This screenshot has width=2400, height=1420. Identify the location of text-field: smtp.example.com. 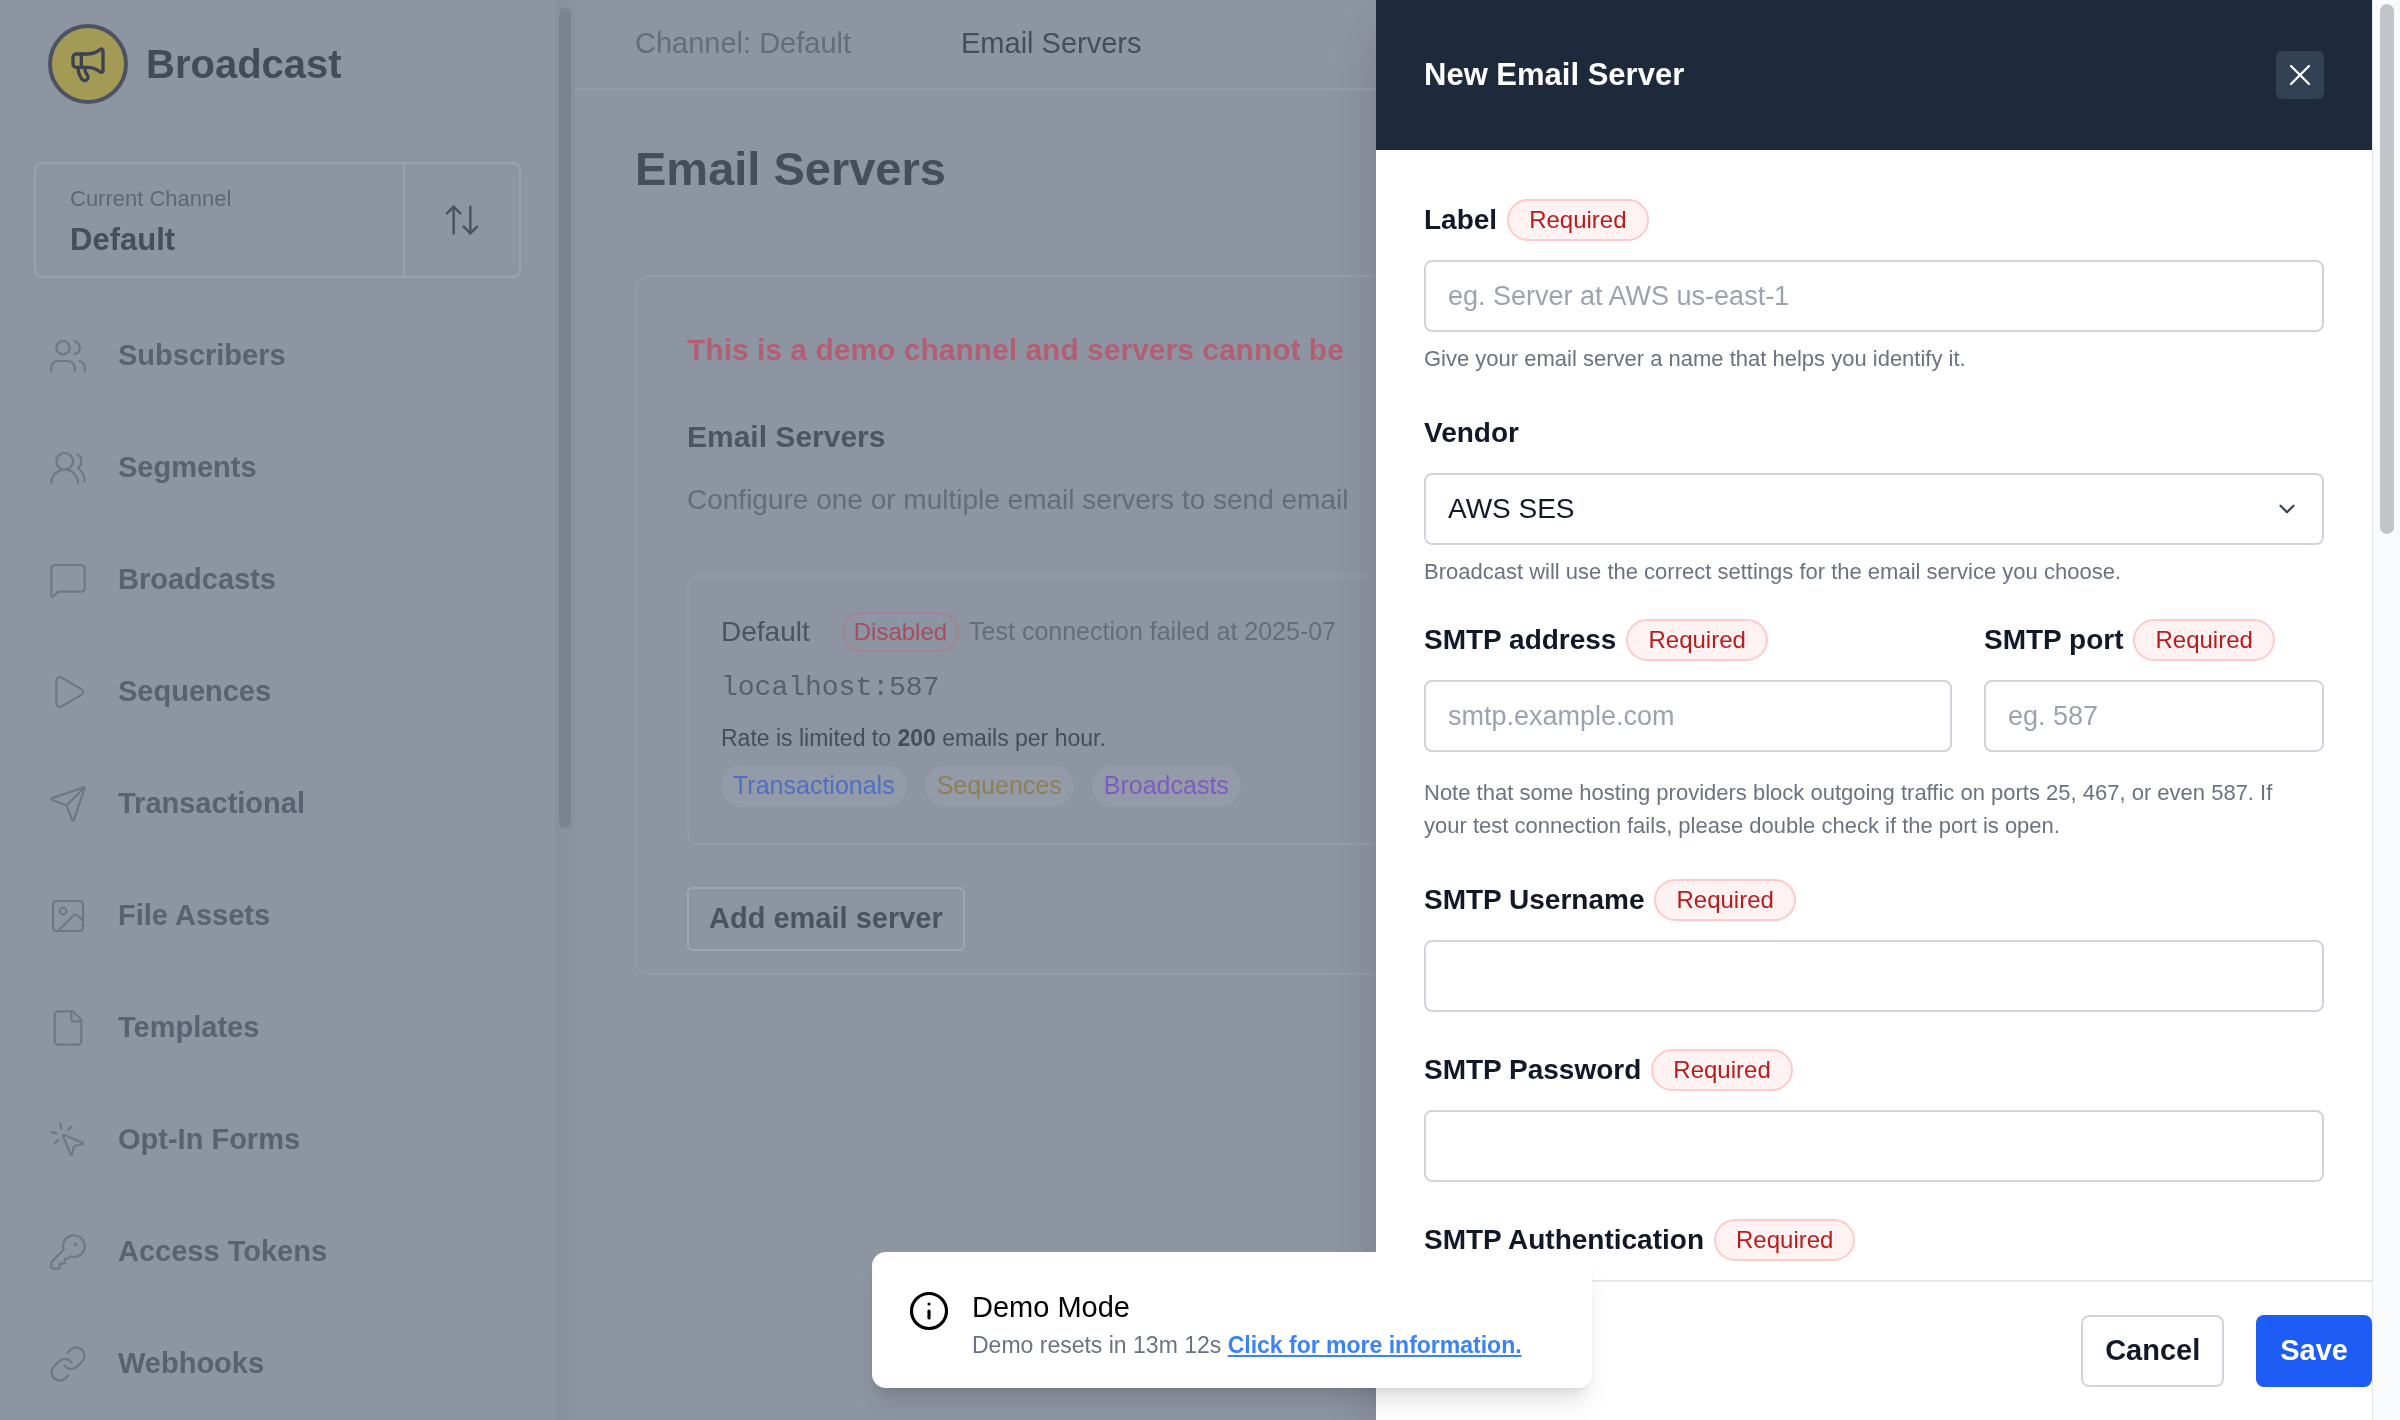
(1688, 716).